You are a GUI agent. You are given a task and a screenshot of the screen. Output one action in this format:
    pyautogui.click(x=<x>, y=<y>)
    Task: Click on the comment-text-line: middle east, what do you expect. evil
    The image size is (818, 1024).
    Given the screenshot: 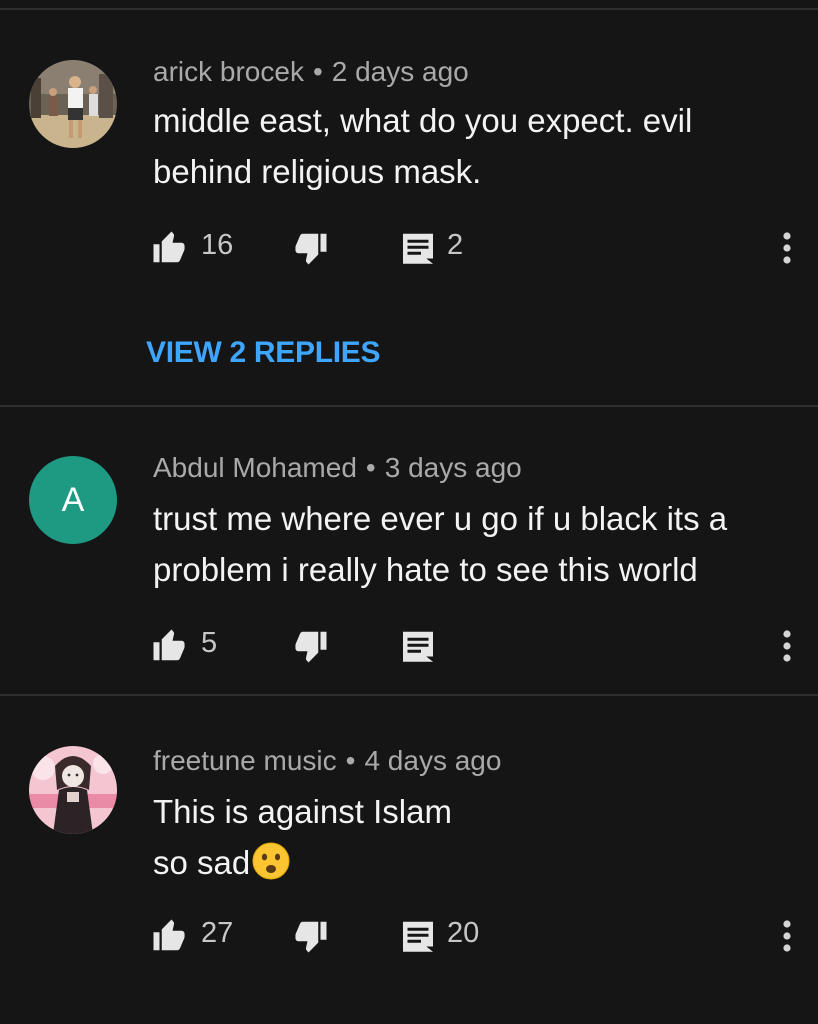 What is the action you would take?
    pyautogui.click(x=423, y=120)
    